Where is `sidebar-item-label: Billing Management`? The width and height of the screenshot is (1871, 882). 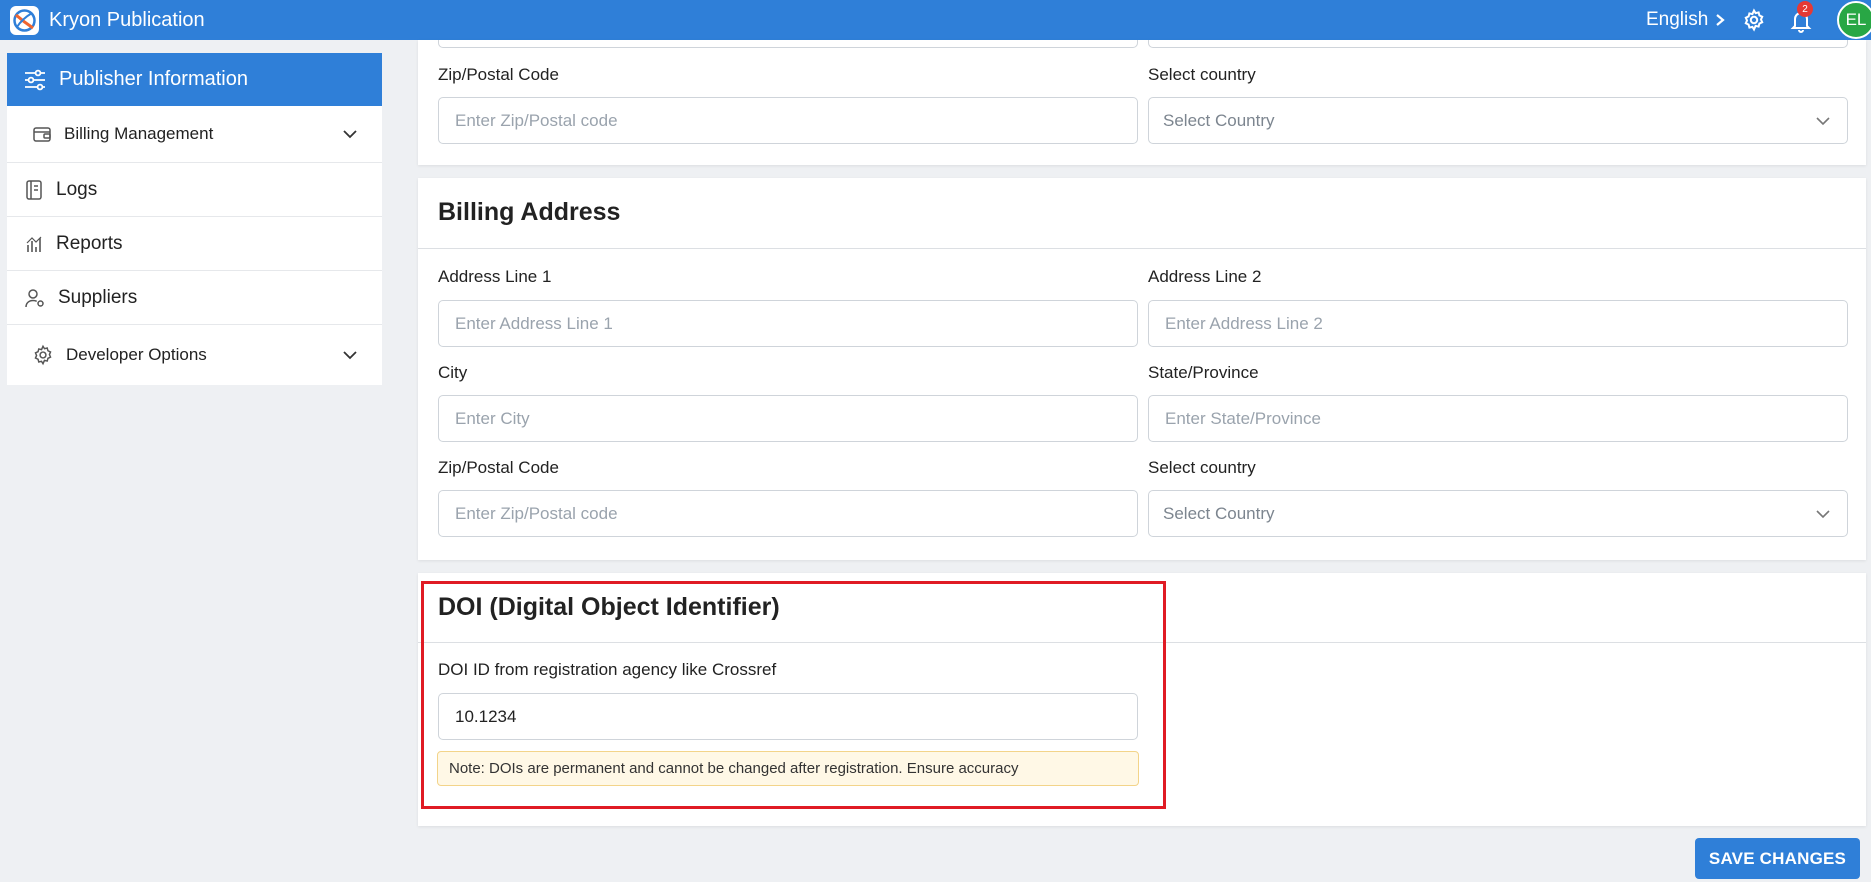
sidebar-item-label: Billing Management is located at coordinates (139, 133).